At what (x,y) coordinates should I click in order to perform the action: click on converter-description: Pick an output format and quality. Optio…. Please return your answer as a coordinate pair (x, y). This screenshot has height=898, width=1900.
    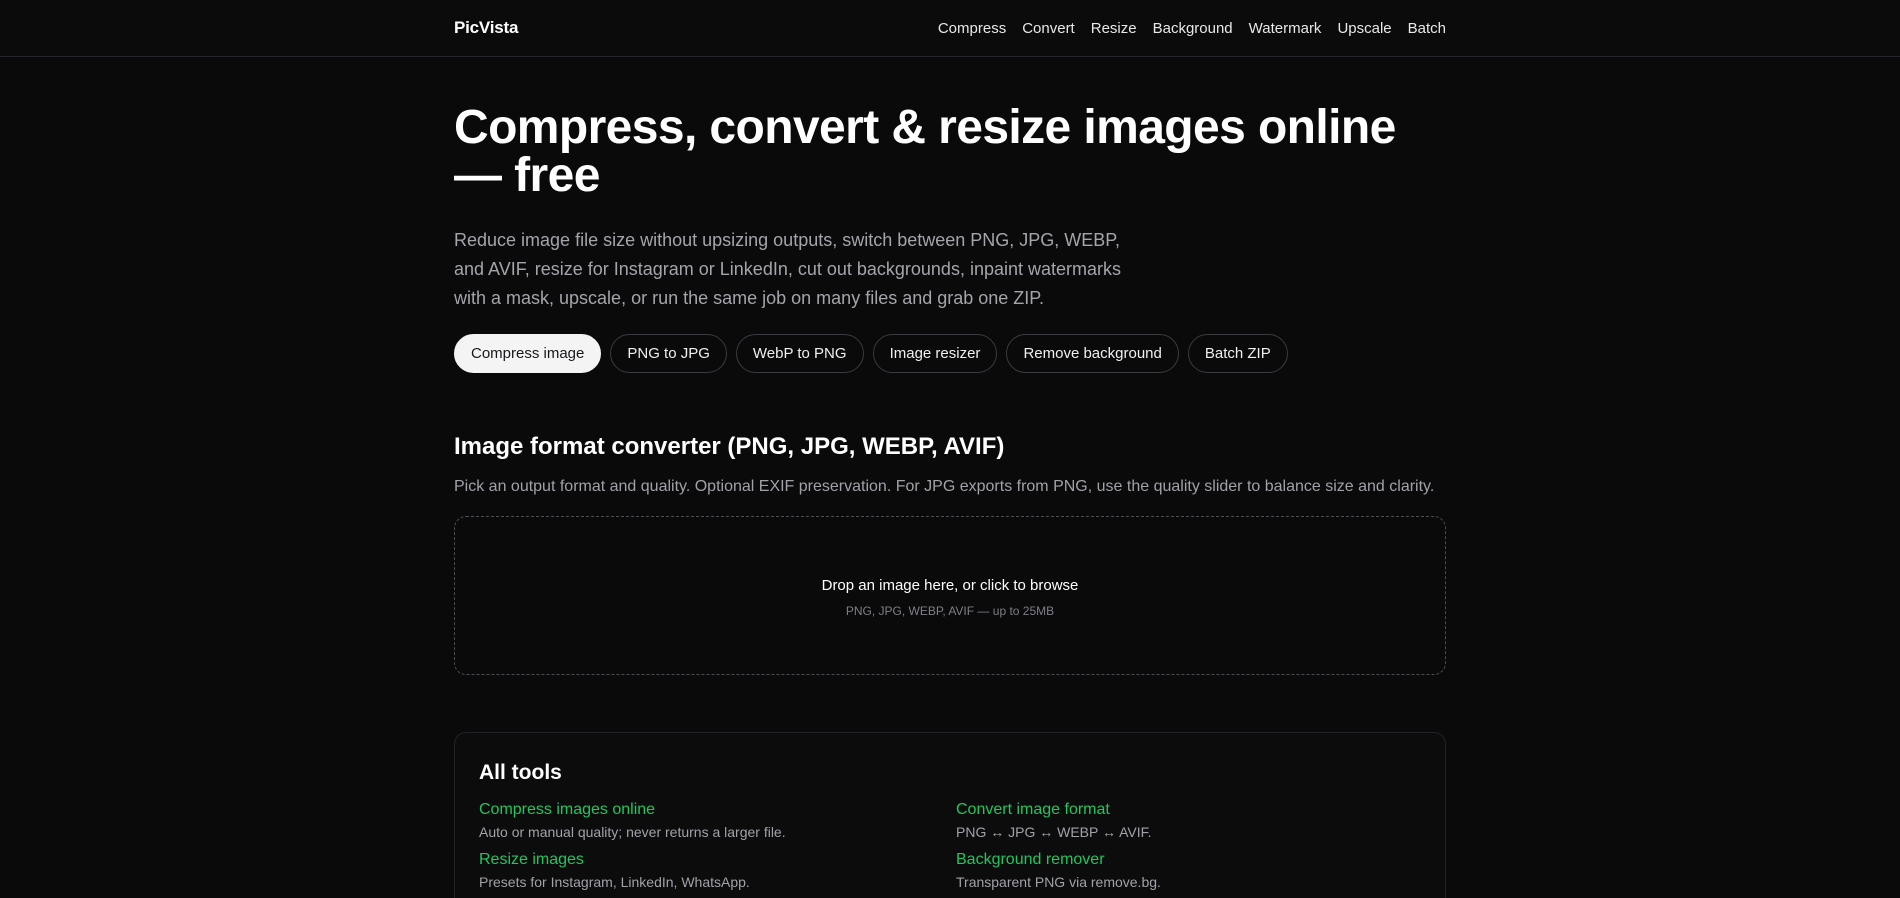
    Looking at the image, I should click on (944, 486).